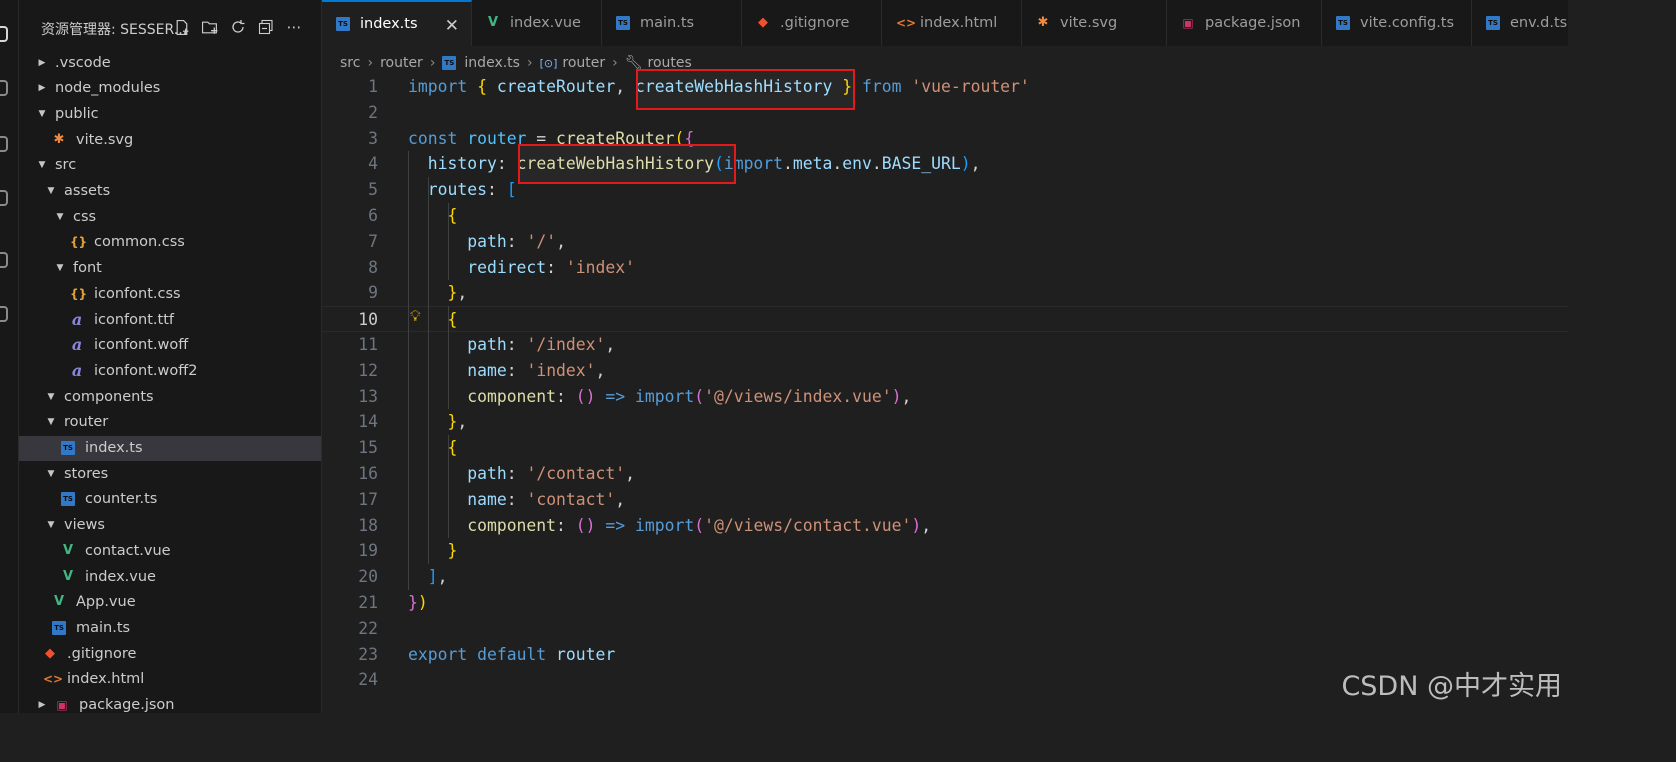 This screenshot has height=762, width=1676. I want to click on tree-file: Vindex.vue, so click(170, 576).